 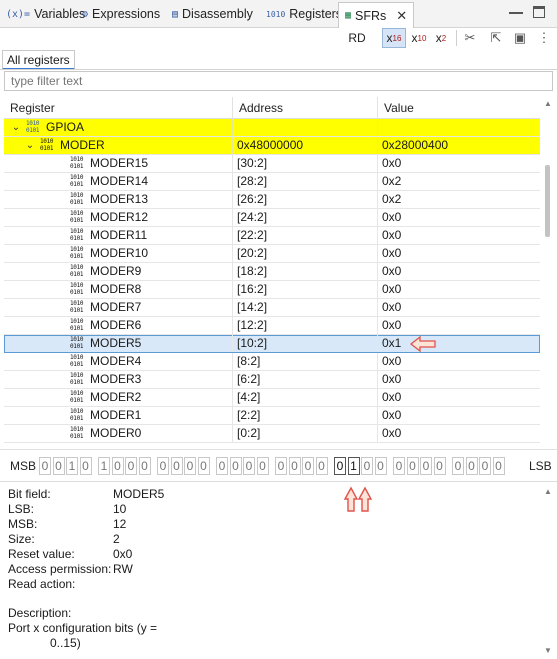 I want to click on table-row: 1010 0101 MODER0 [0:2] 0x0, so click(x=272, y=434).